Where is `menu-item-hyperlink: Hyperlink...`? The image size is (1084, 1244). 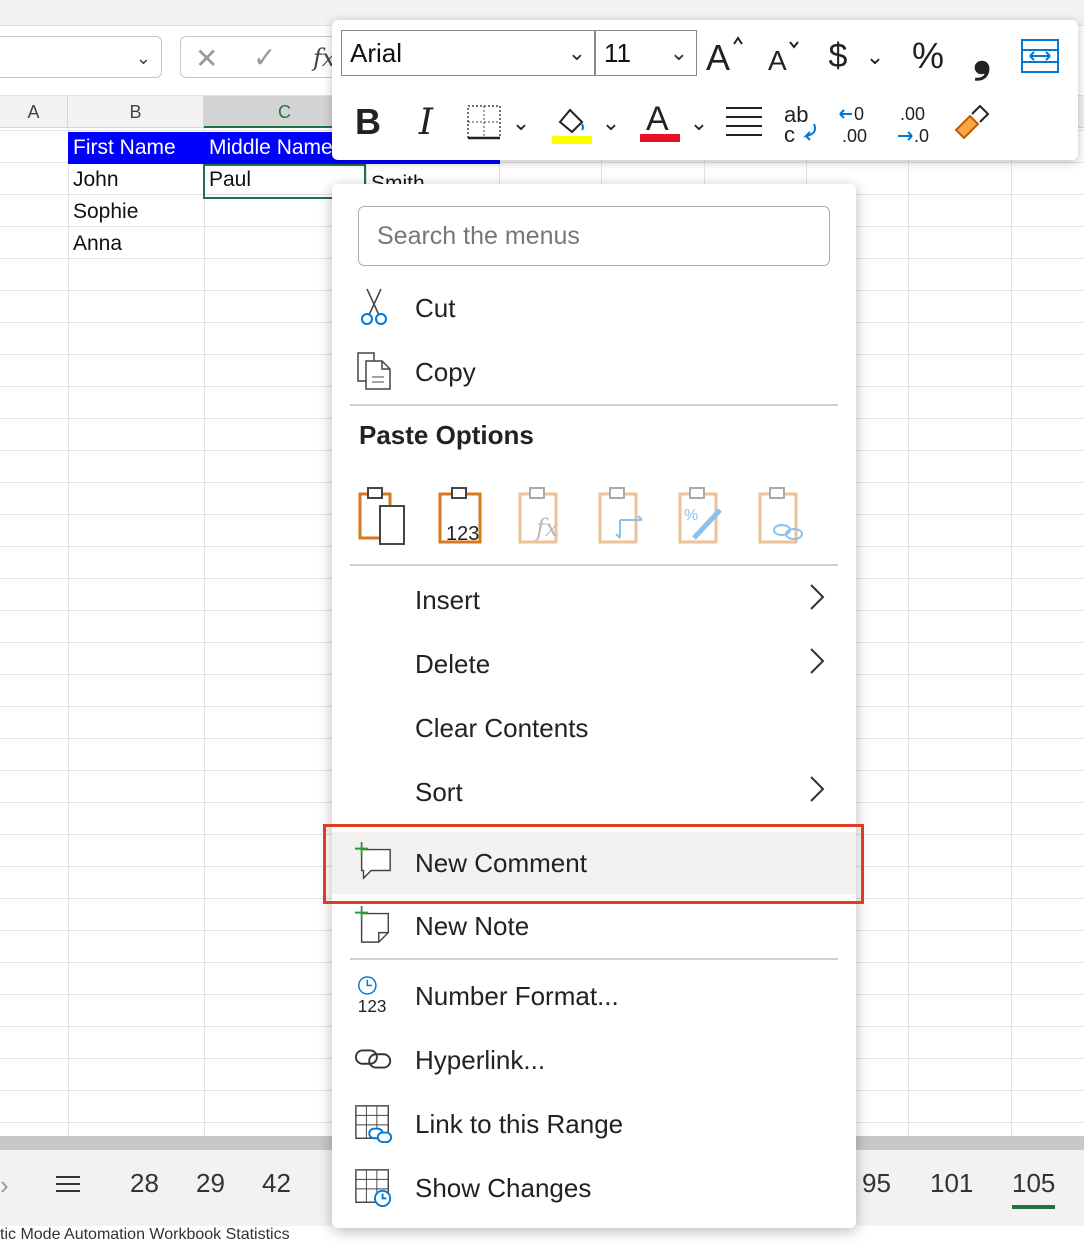 menu-item-hyperlink: Hyperlink... is located at coordinates (594, 1060).